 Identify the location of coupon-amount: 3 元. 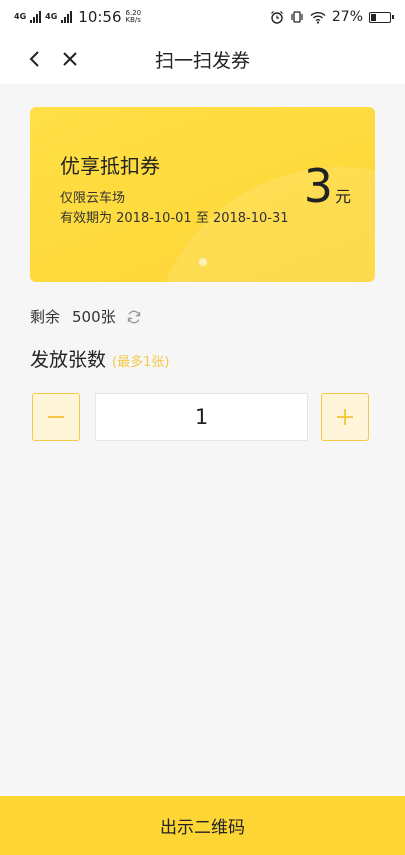
(327, 186).